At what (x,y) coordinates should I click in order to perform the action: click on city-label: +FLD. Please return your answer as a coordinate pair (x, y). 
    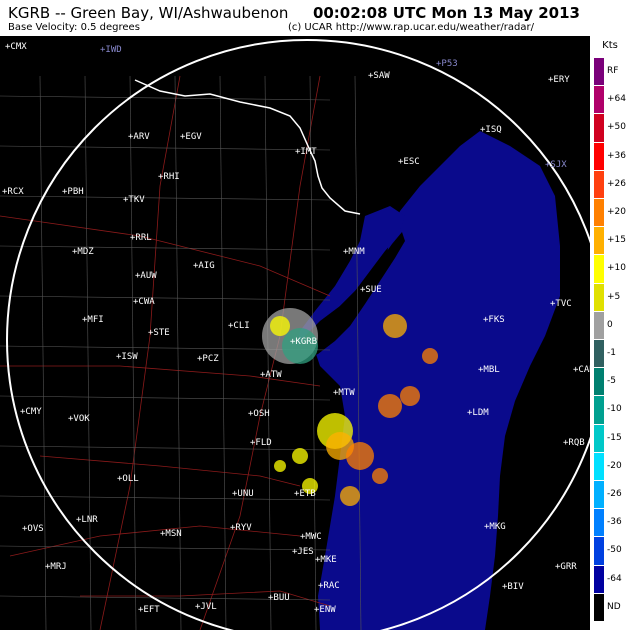
    Looking at the image, I should click on (261, 443).